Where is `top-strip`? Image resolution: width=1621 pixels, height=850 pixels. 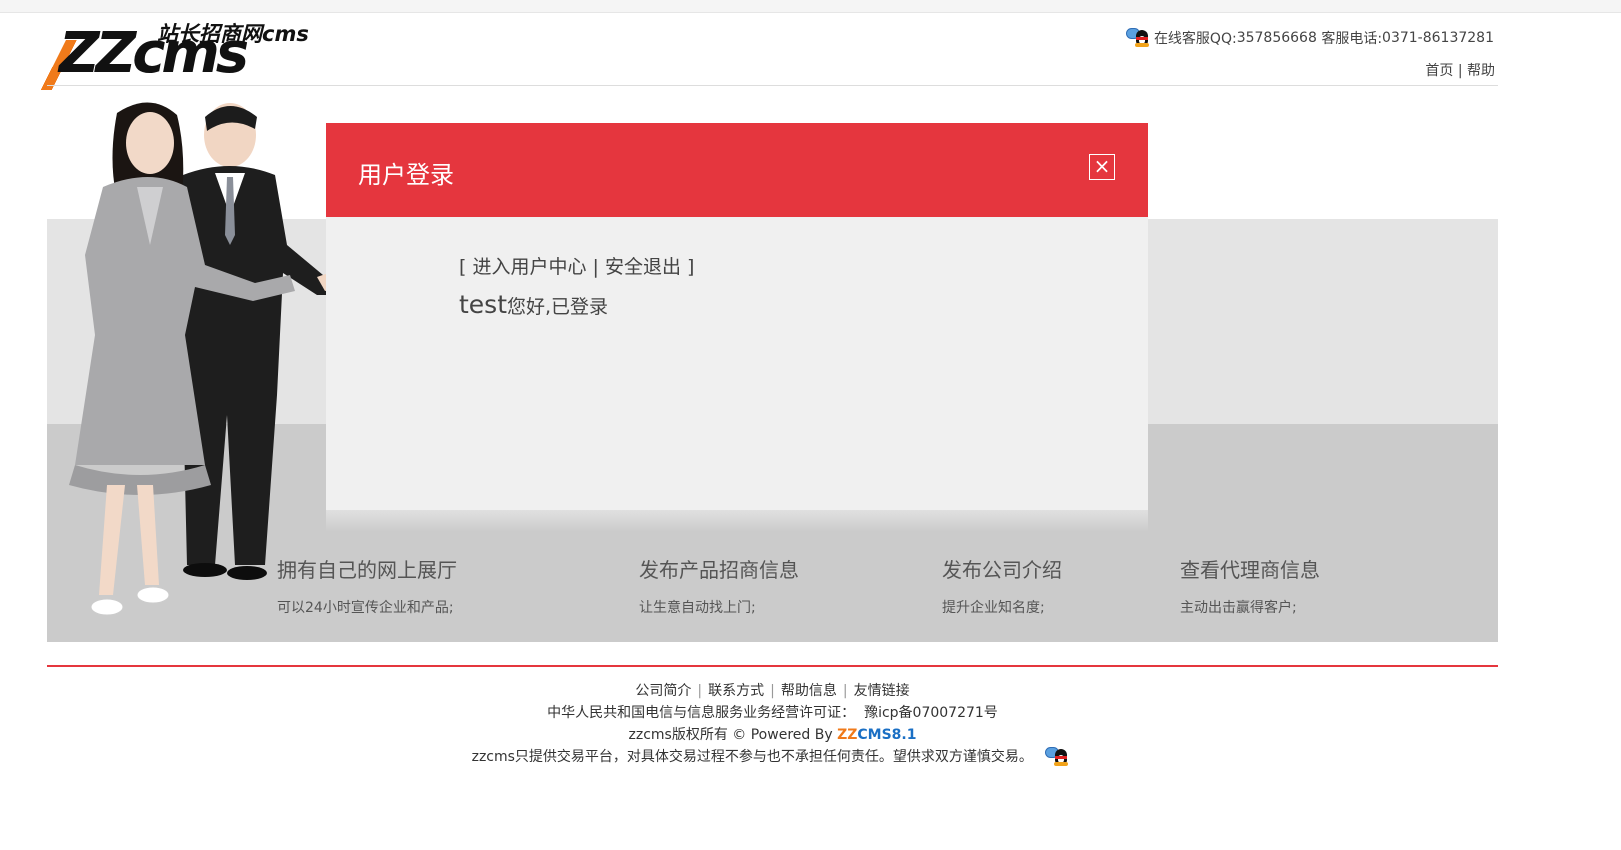 top-strip is located at coordinates (810, 6).